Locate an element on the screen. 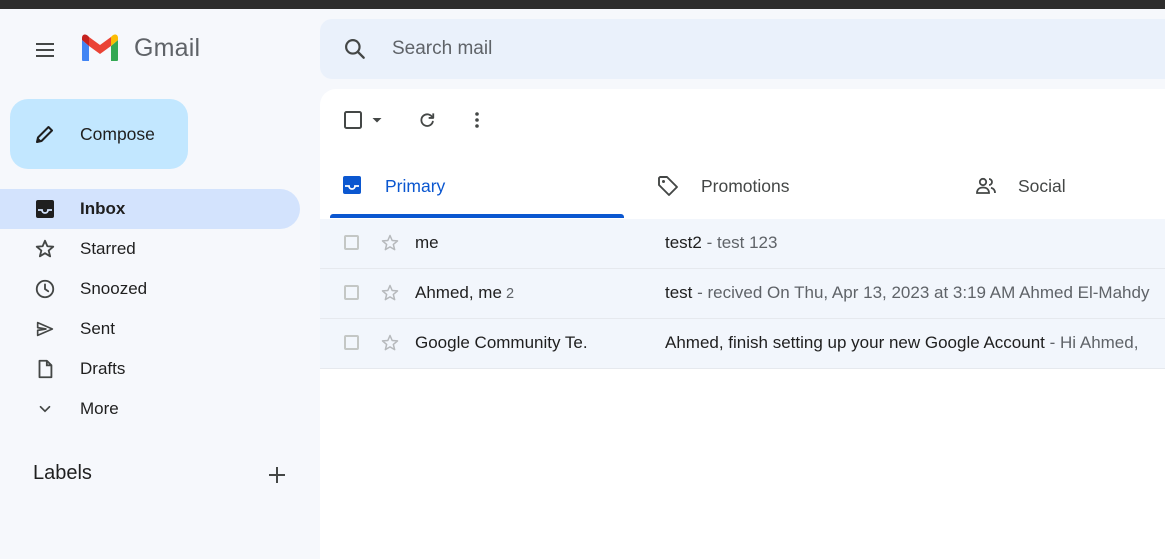  search-input is located at coordinates (692, 49).